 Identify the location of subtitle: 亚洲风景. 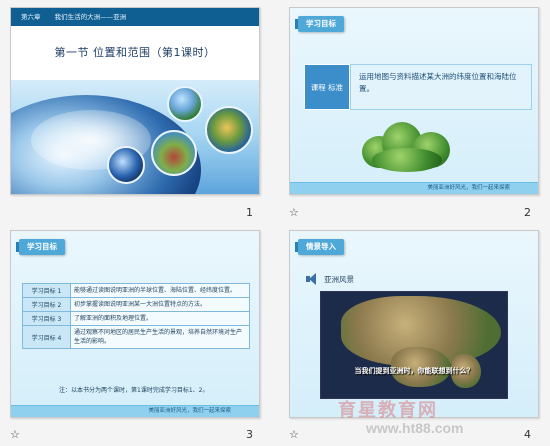
(330, 279).